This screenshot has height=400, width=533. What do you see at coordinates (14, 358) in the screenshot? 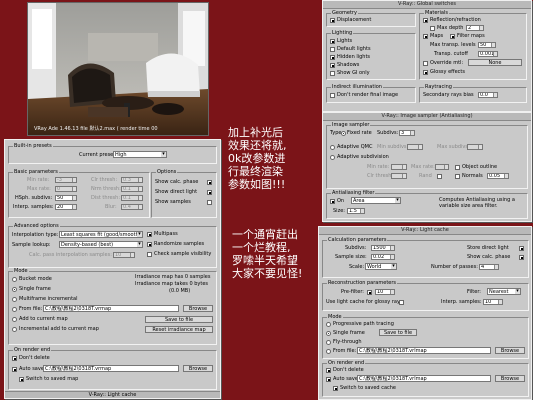
I see `irradiance-dont-delete-checkbox` at bounding box center [14, 358].